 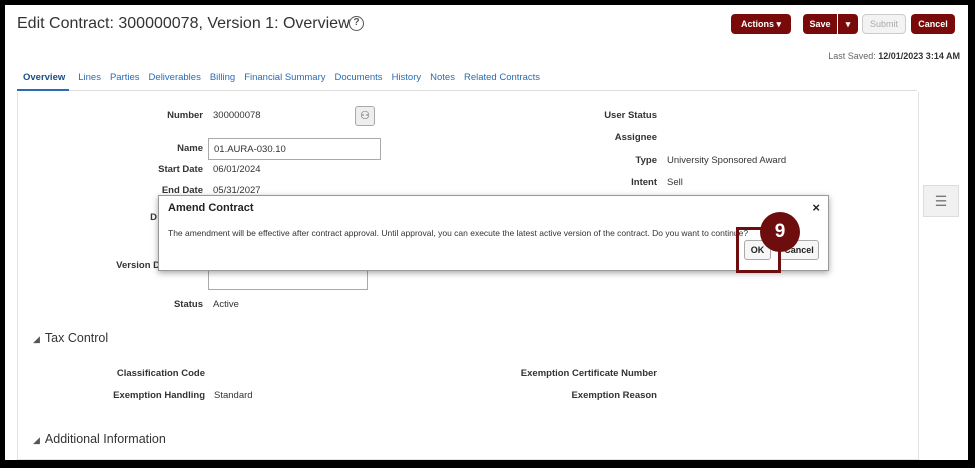 I want to click on assignee-label: Assignee, so click(x=635, y=137).